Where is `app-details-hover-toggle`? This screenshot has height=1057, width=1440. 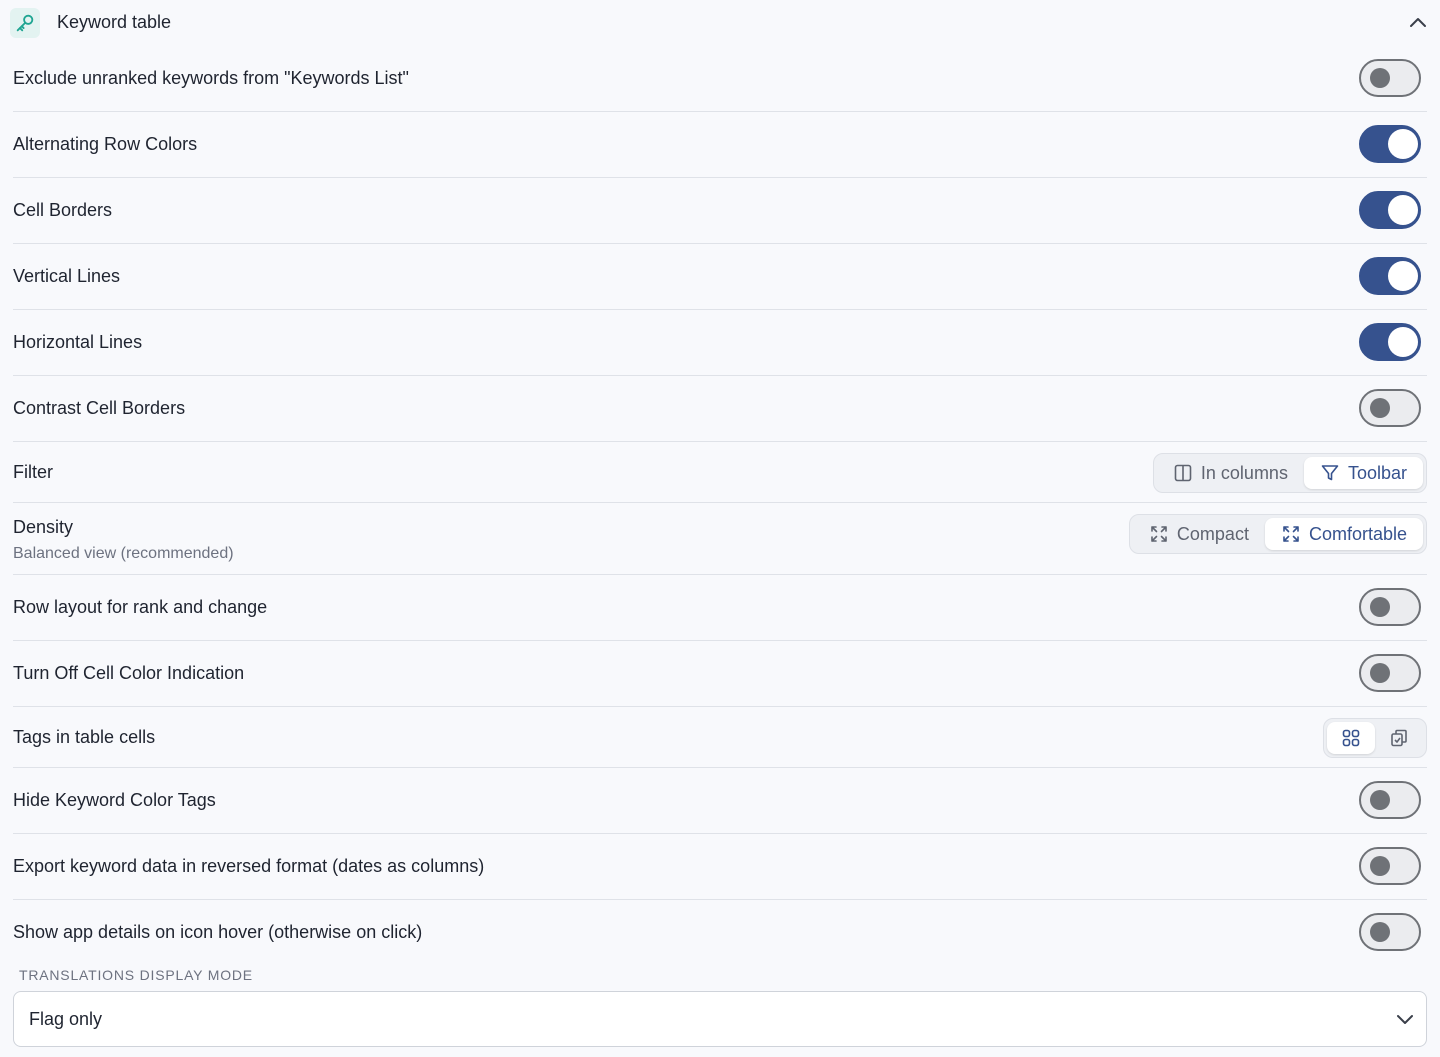
app-details-hover-toggle is located at coordinates (1390, 932).